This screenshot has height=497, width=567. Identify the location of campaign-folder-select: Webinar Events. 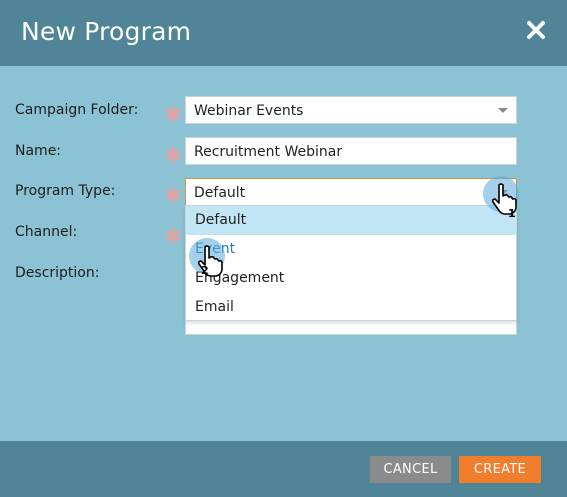
(351, 110).